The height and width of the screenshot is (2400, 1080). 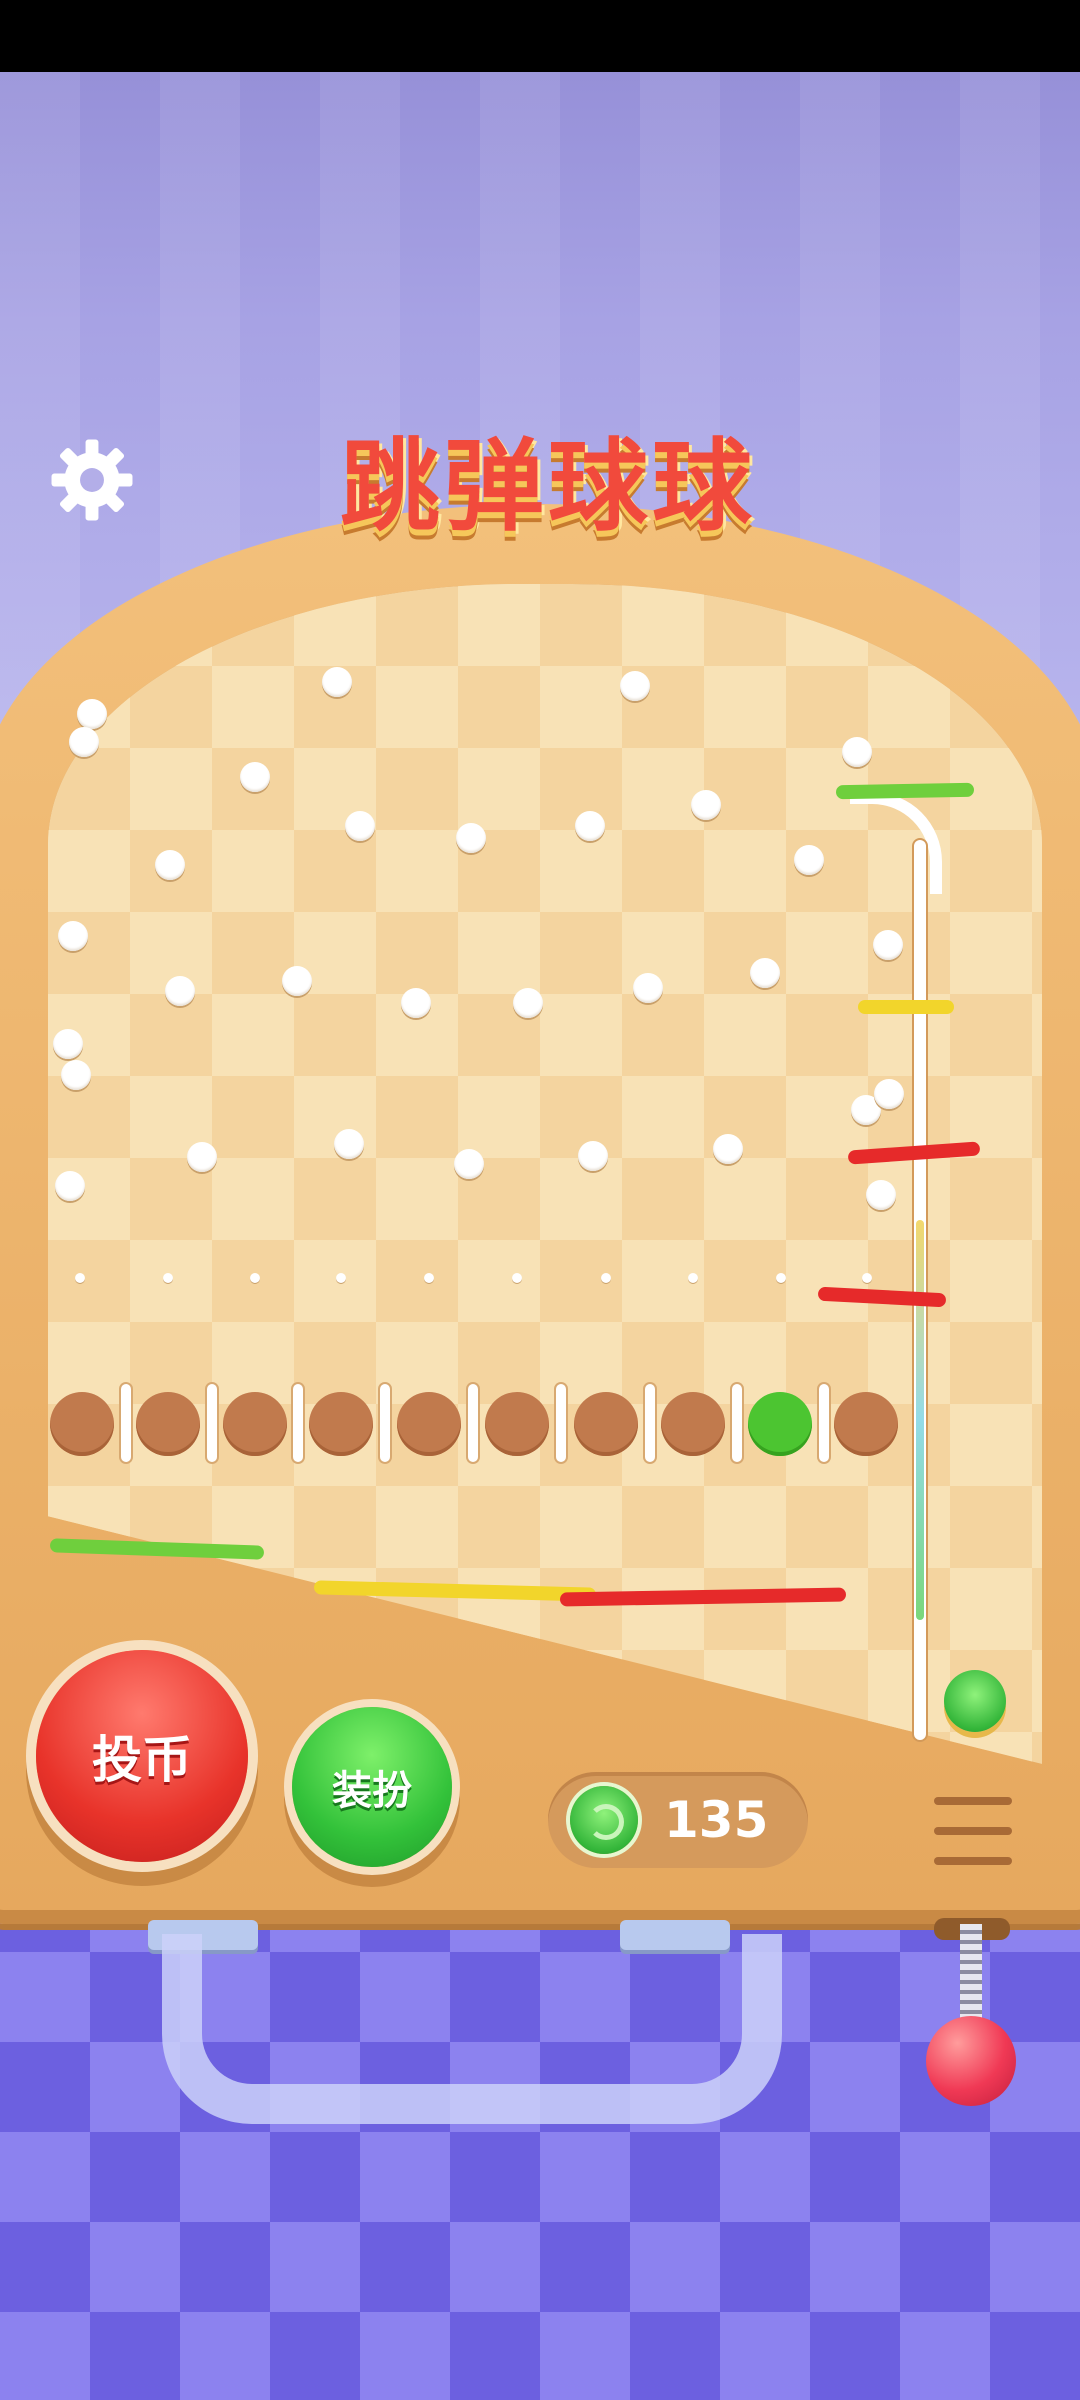 I want to click on insert-coin-label: 投币, so click(x=142, y=1760).